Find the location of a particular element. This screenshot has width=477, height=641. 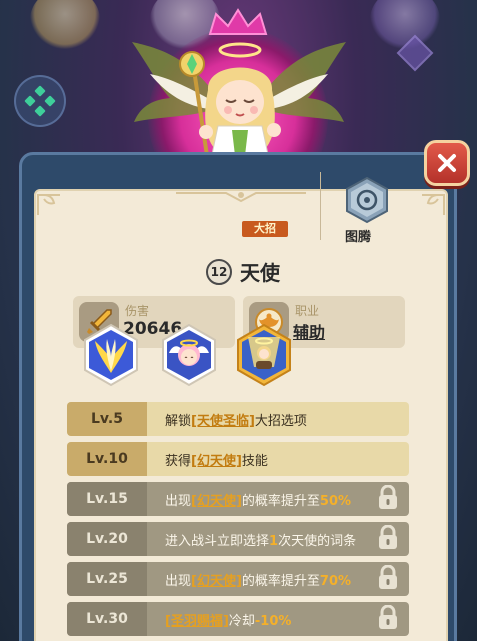

level-row: Lv.15 出现[幻天使]的概率提升至50% is located at coordinates (238, 499).